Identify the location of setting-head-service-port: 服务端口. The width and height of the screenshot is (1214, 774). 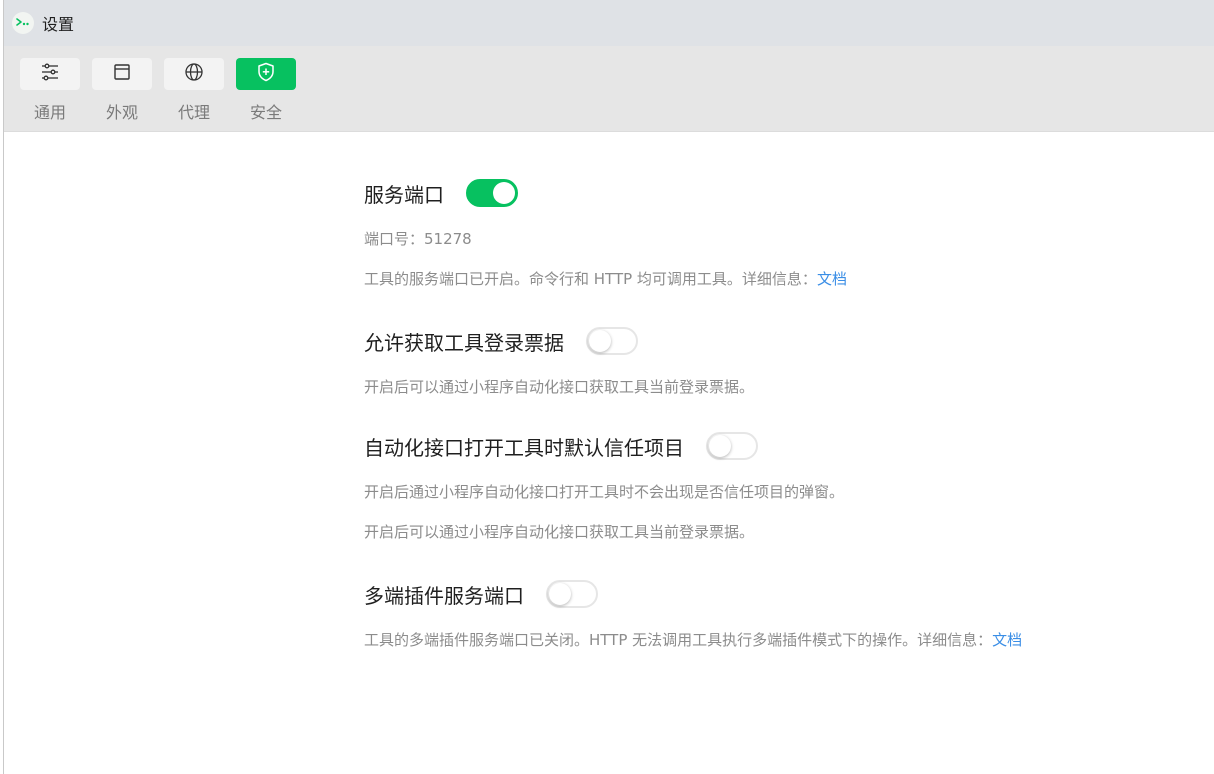
(764, 193).